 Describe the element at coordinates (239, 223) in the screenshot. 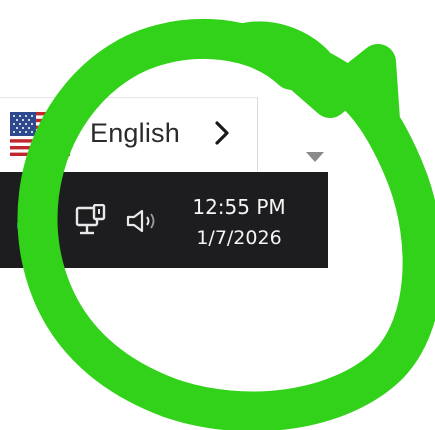

I see `taskbar-clock: 12:55 PM 1/7/2026` at that location.